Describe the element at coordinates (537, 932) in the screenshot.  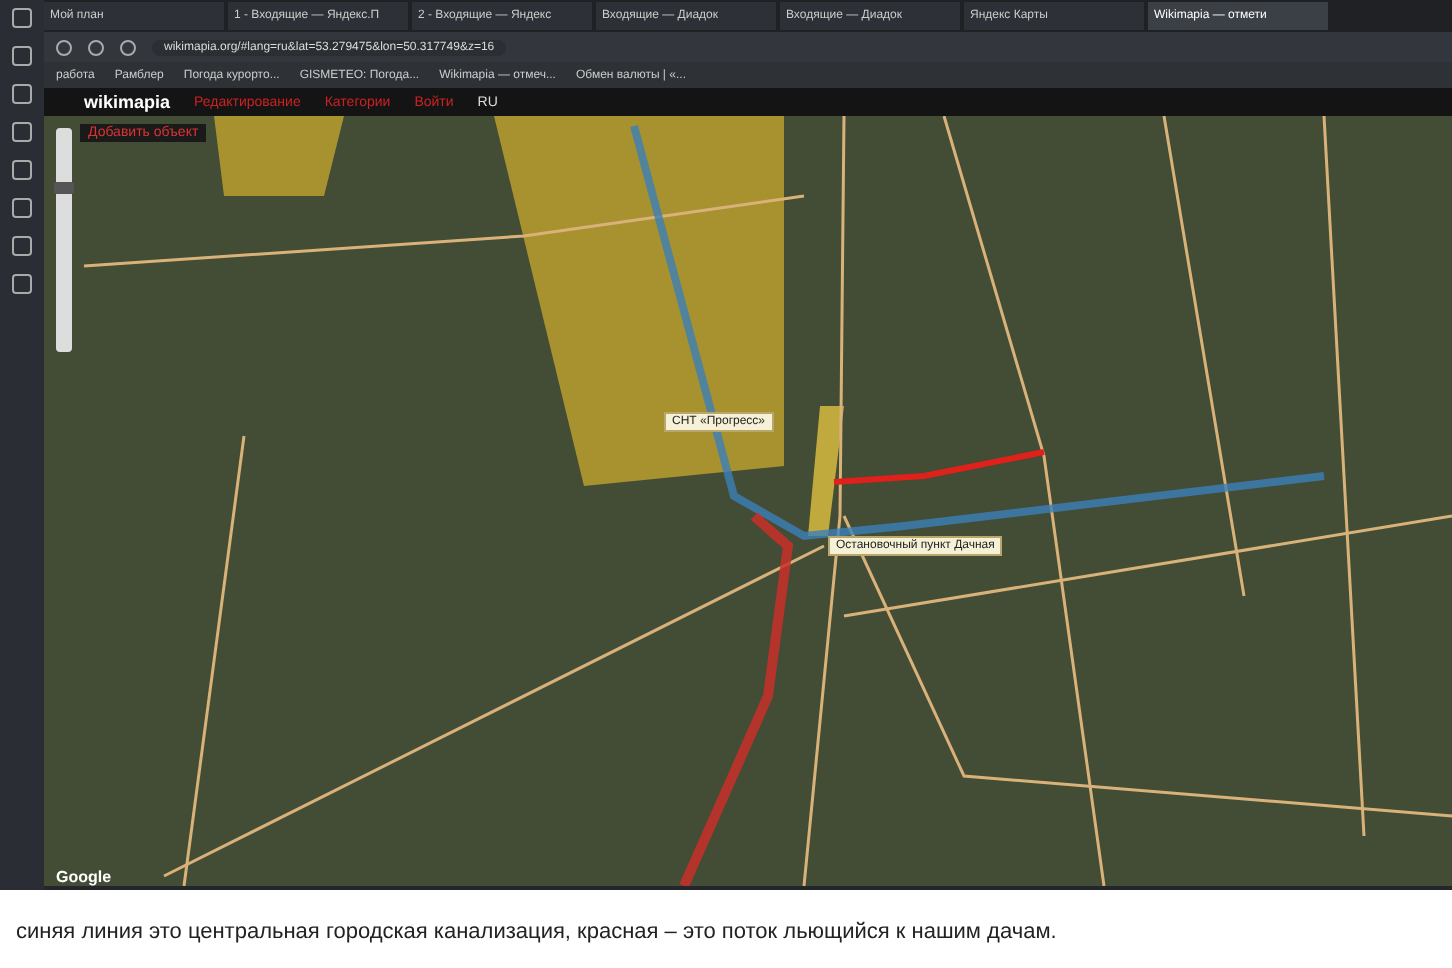
I see `caption-text: синяя линия это центральная городская канализация, красная – это поток льющийся к нашим дачам.` at that location.